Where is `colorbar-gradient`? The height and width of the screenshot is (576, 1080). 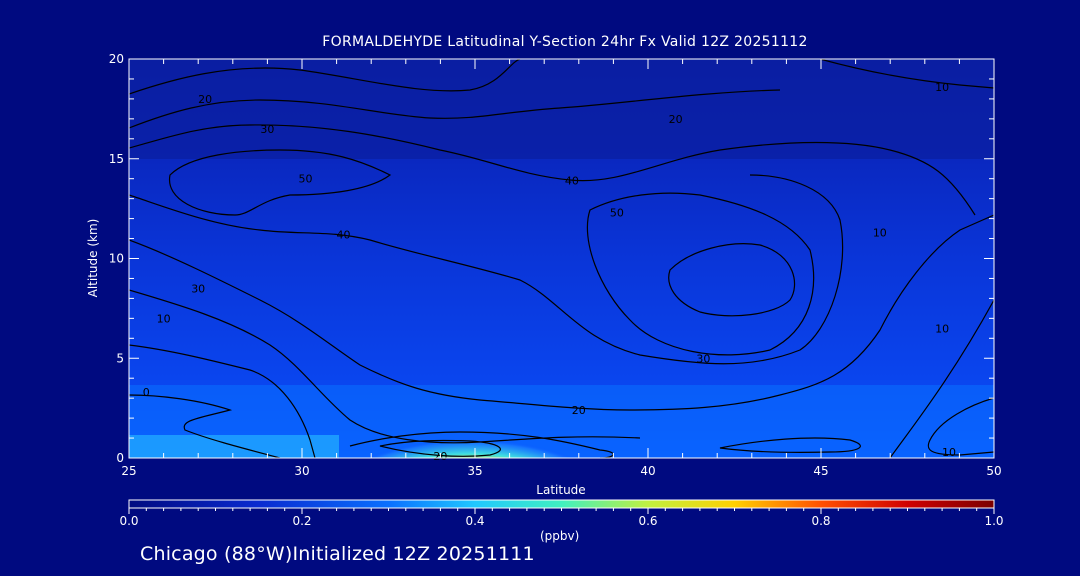 colorbar-gradient is located at coordinates (561, 504).